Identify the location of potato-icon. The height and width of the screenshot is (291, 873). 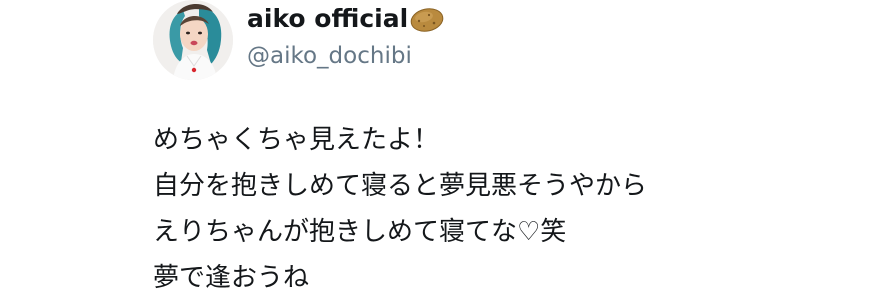
(427, 20).